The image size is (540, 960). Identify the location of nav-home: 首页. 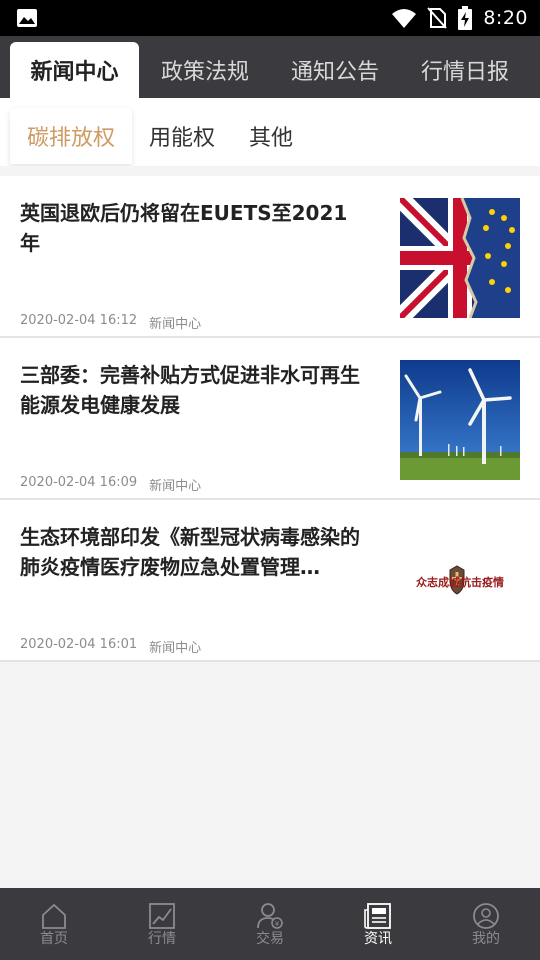
(54, 924).